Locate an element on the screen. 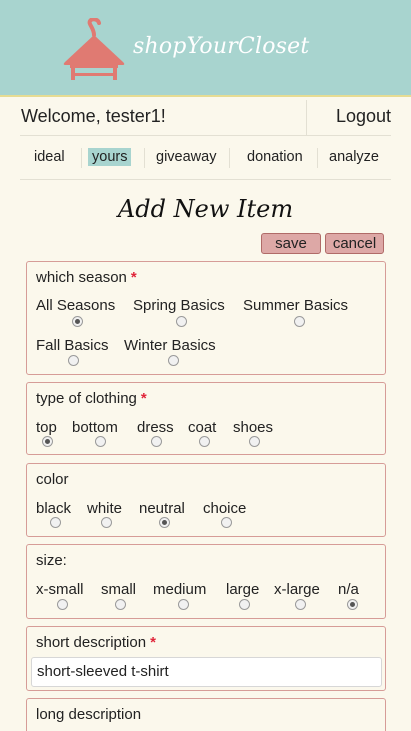 The image size is (411, 731). season-option-label: Spring Basics is located at coordinates (179, 305).